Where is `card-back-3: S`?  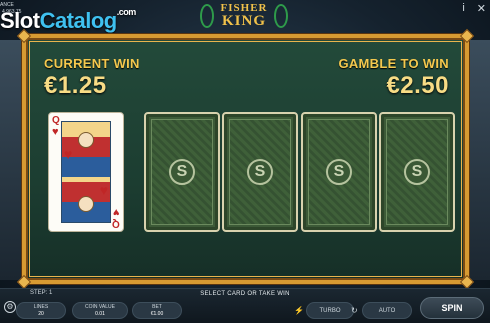 card-back-3: S is located at coordinates (339, 172).